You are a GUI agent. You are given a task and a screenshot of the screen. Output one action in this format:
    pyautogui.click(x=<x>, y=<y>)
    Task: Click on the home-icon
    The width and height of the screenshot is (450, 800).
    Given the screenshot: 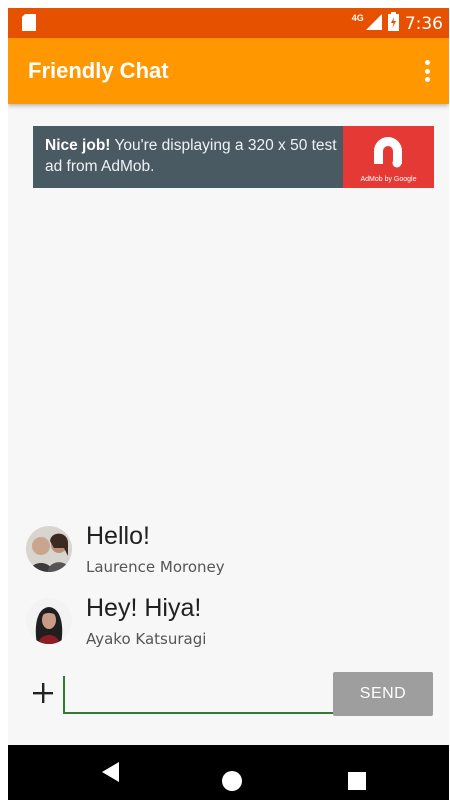 What is the action you would take?
    pyautogui.click(x=232, y=783)
    